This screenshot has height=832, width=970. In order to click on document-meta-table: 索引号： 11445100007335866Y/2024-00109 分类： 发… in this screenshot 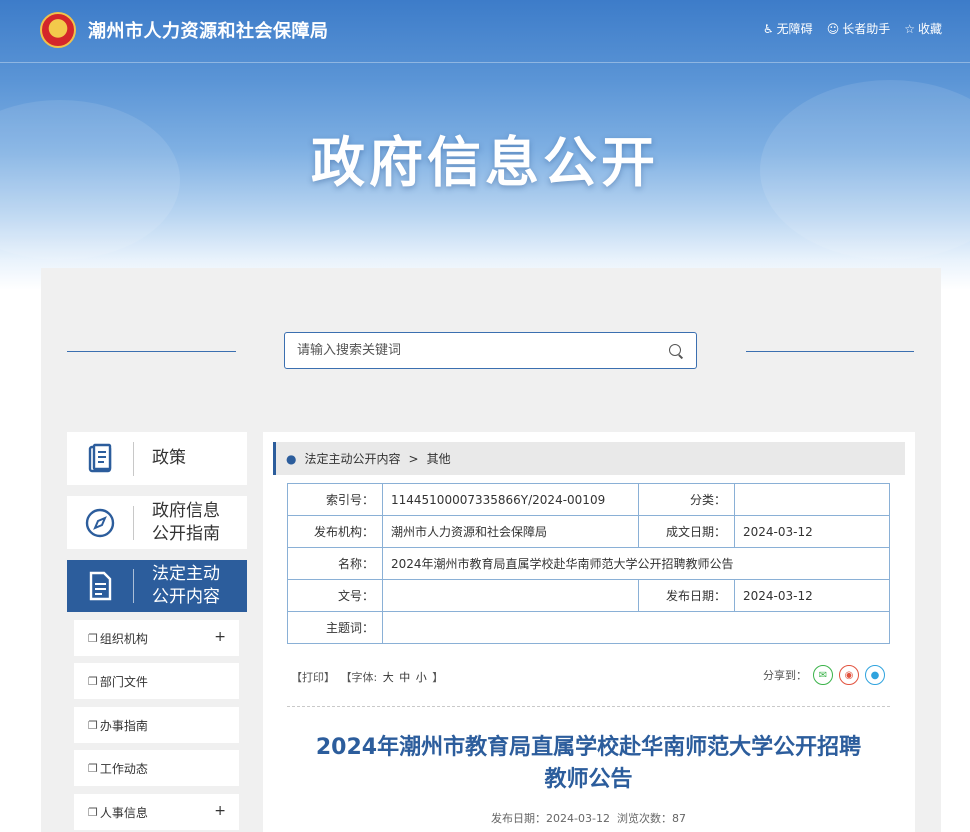, I will do `click(588, 563)`.